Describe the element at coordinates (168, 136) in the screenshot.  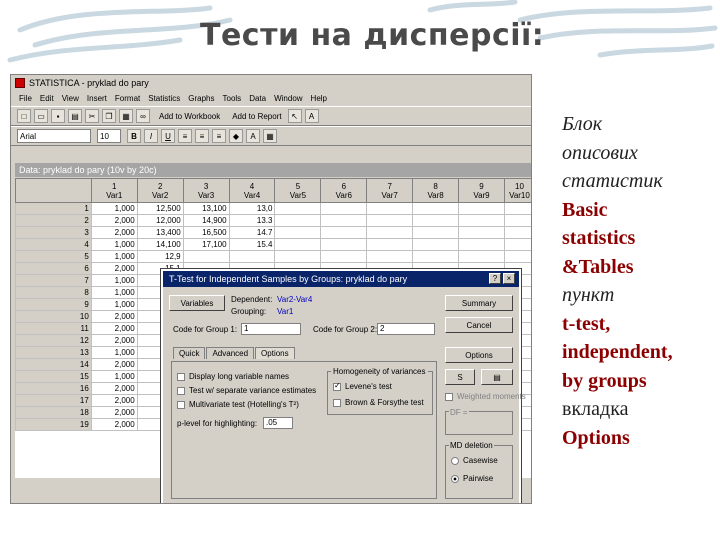
I see `underline-icon: U` at that location.